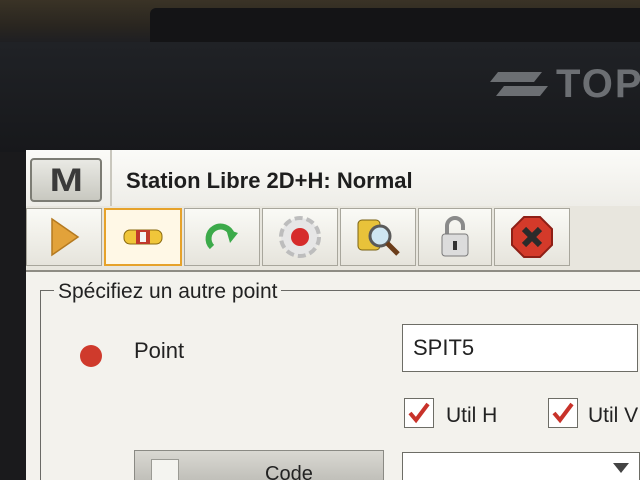  I want to click on page-title: Station Libre 2D+H: Normal, so click(269, 180).